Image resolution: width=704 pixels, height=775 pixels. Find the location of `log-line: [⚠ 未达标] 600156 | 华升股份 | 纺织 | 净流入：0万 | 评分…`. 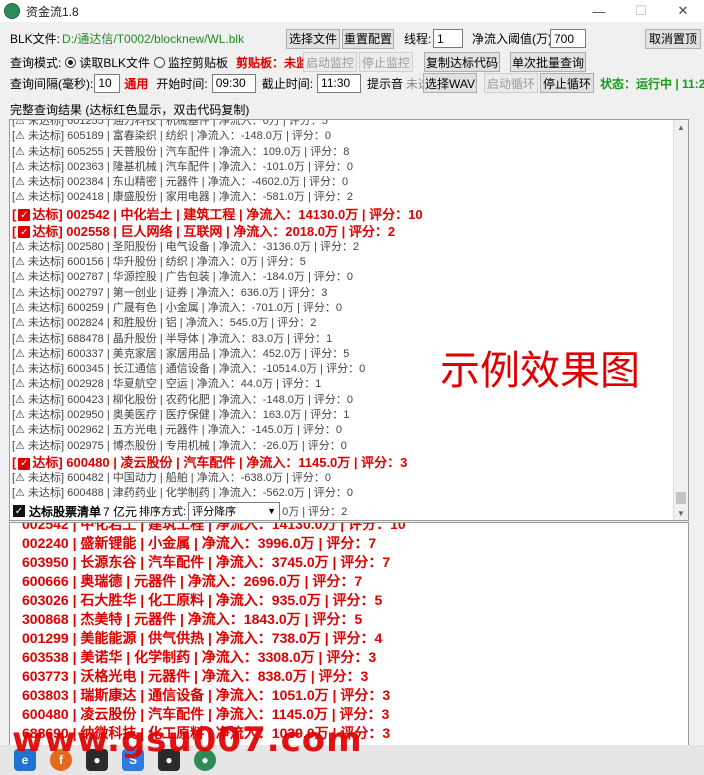

log-line: [⚠ 未达标] 600156 | 华升股份 | 纺织 | 净流入：0万 | 评分… is located at coordinates (342, 262).